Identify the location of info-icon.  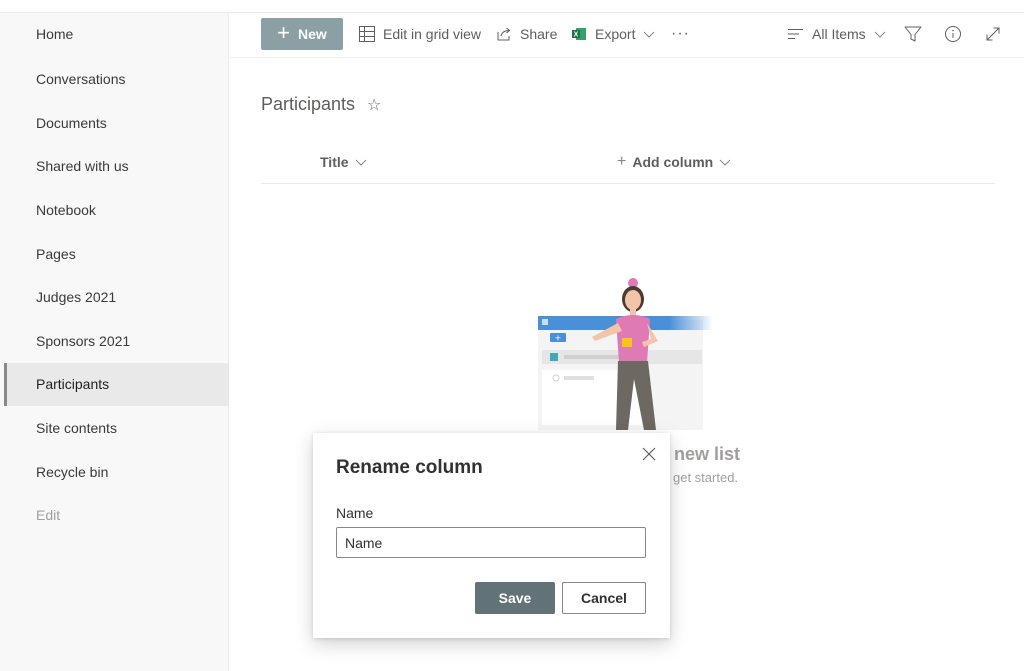
(953, 34).